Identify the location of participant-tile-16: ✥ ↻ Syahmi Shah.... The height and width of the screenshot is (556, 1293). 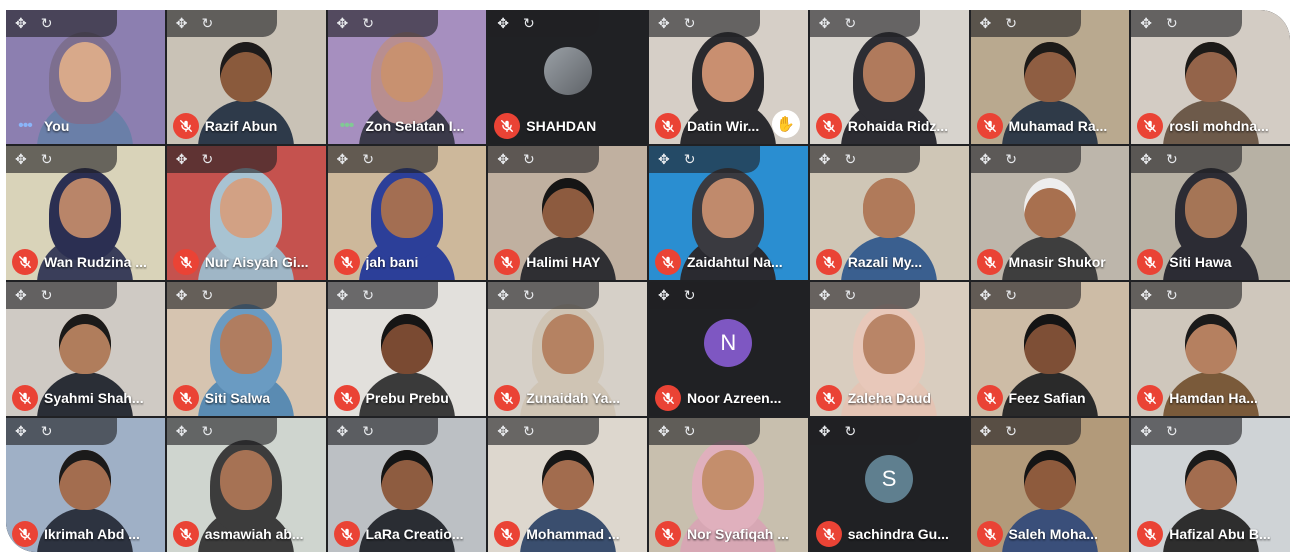
(85, 349).